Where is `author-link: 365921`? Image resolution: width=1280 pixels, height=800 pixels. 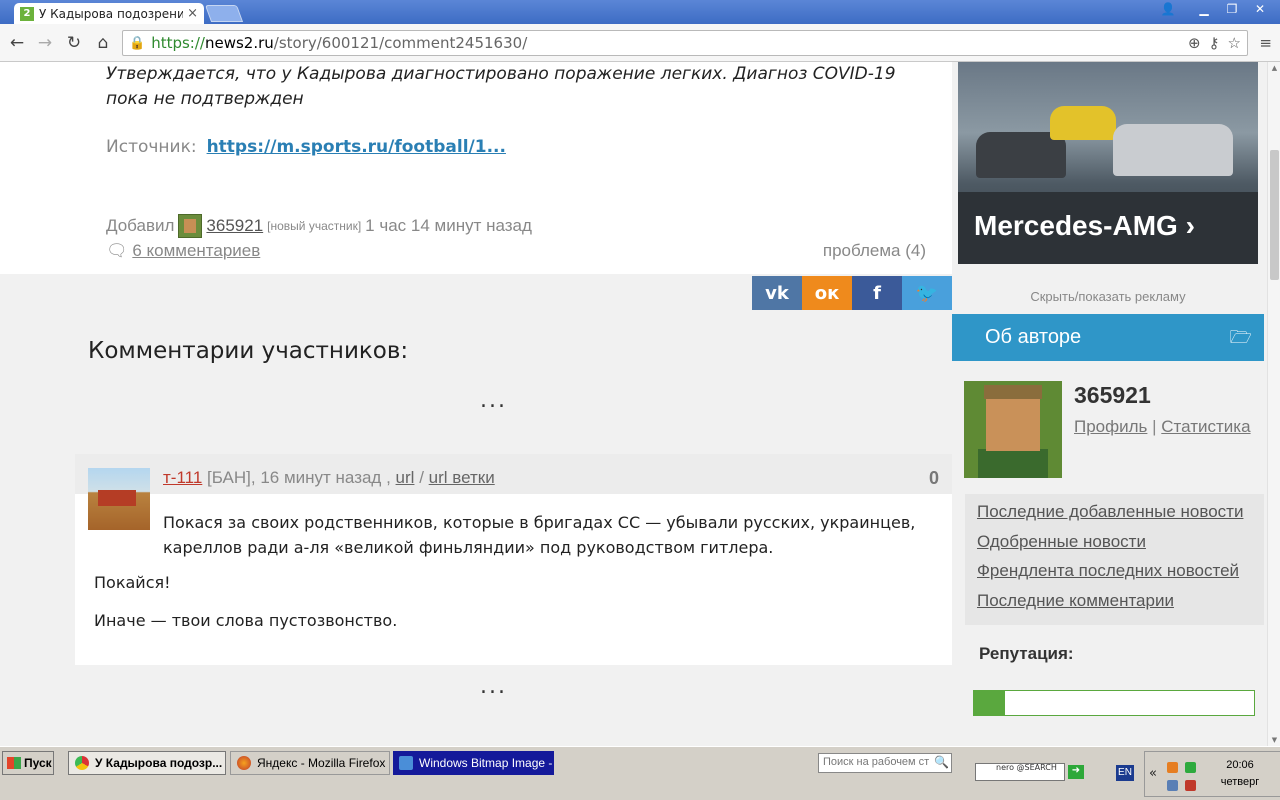 author-link: 365921 is located at coordinates (234, 226).